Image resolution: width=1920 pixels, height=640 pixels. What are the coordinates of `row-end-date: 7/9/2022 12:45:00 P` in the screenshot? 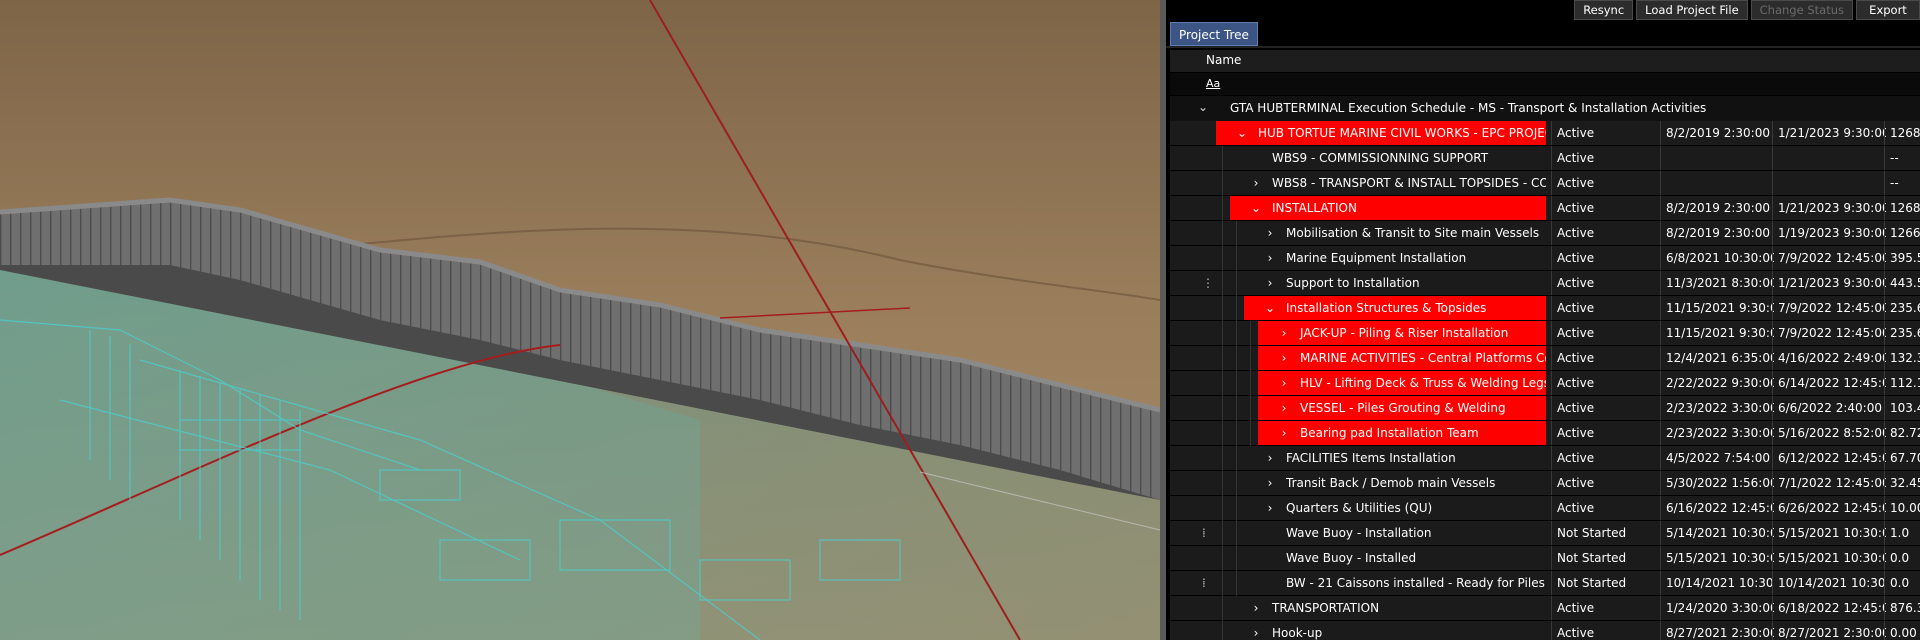 It's located at (1832, 258).